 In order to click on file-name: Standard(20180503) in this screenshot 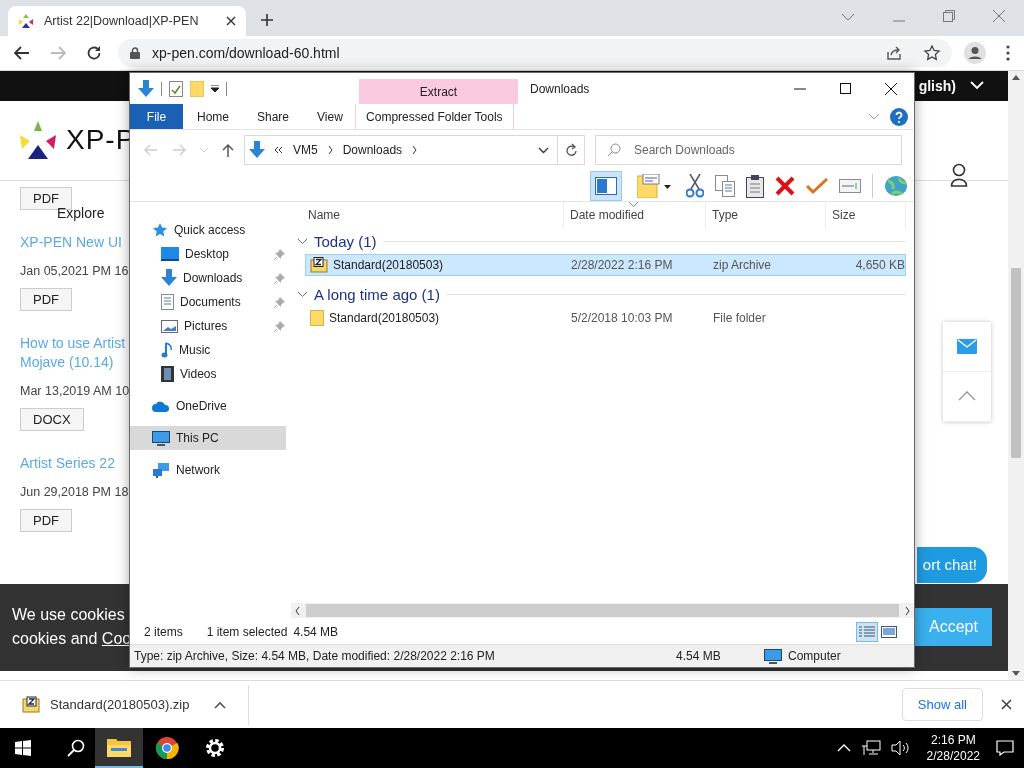, I will do `click(384, 318)`.